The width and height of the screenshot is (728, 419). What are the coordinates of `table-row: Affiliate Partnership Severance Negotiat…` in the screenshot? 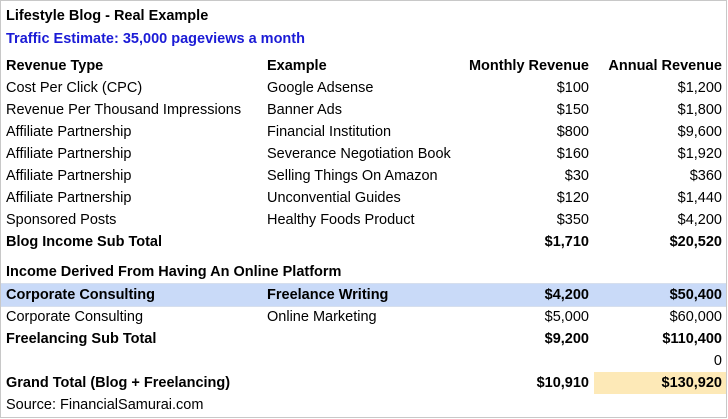 It's located at (363, 154).